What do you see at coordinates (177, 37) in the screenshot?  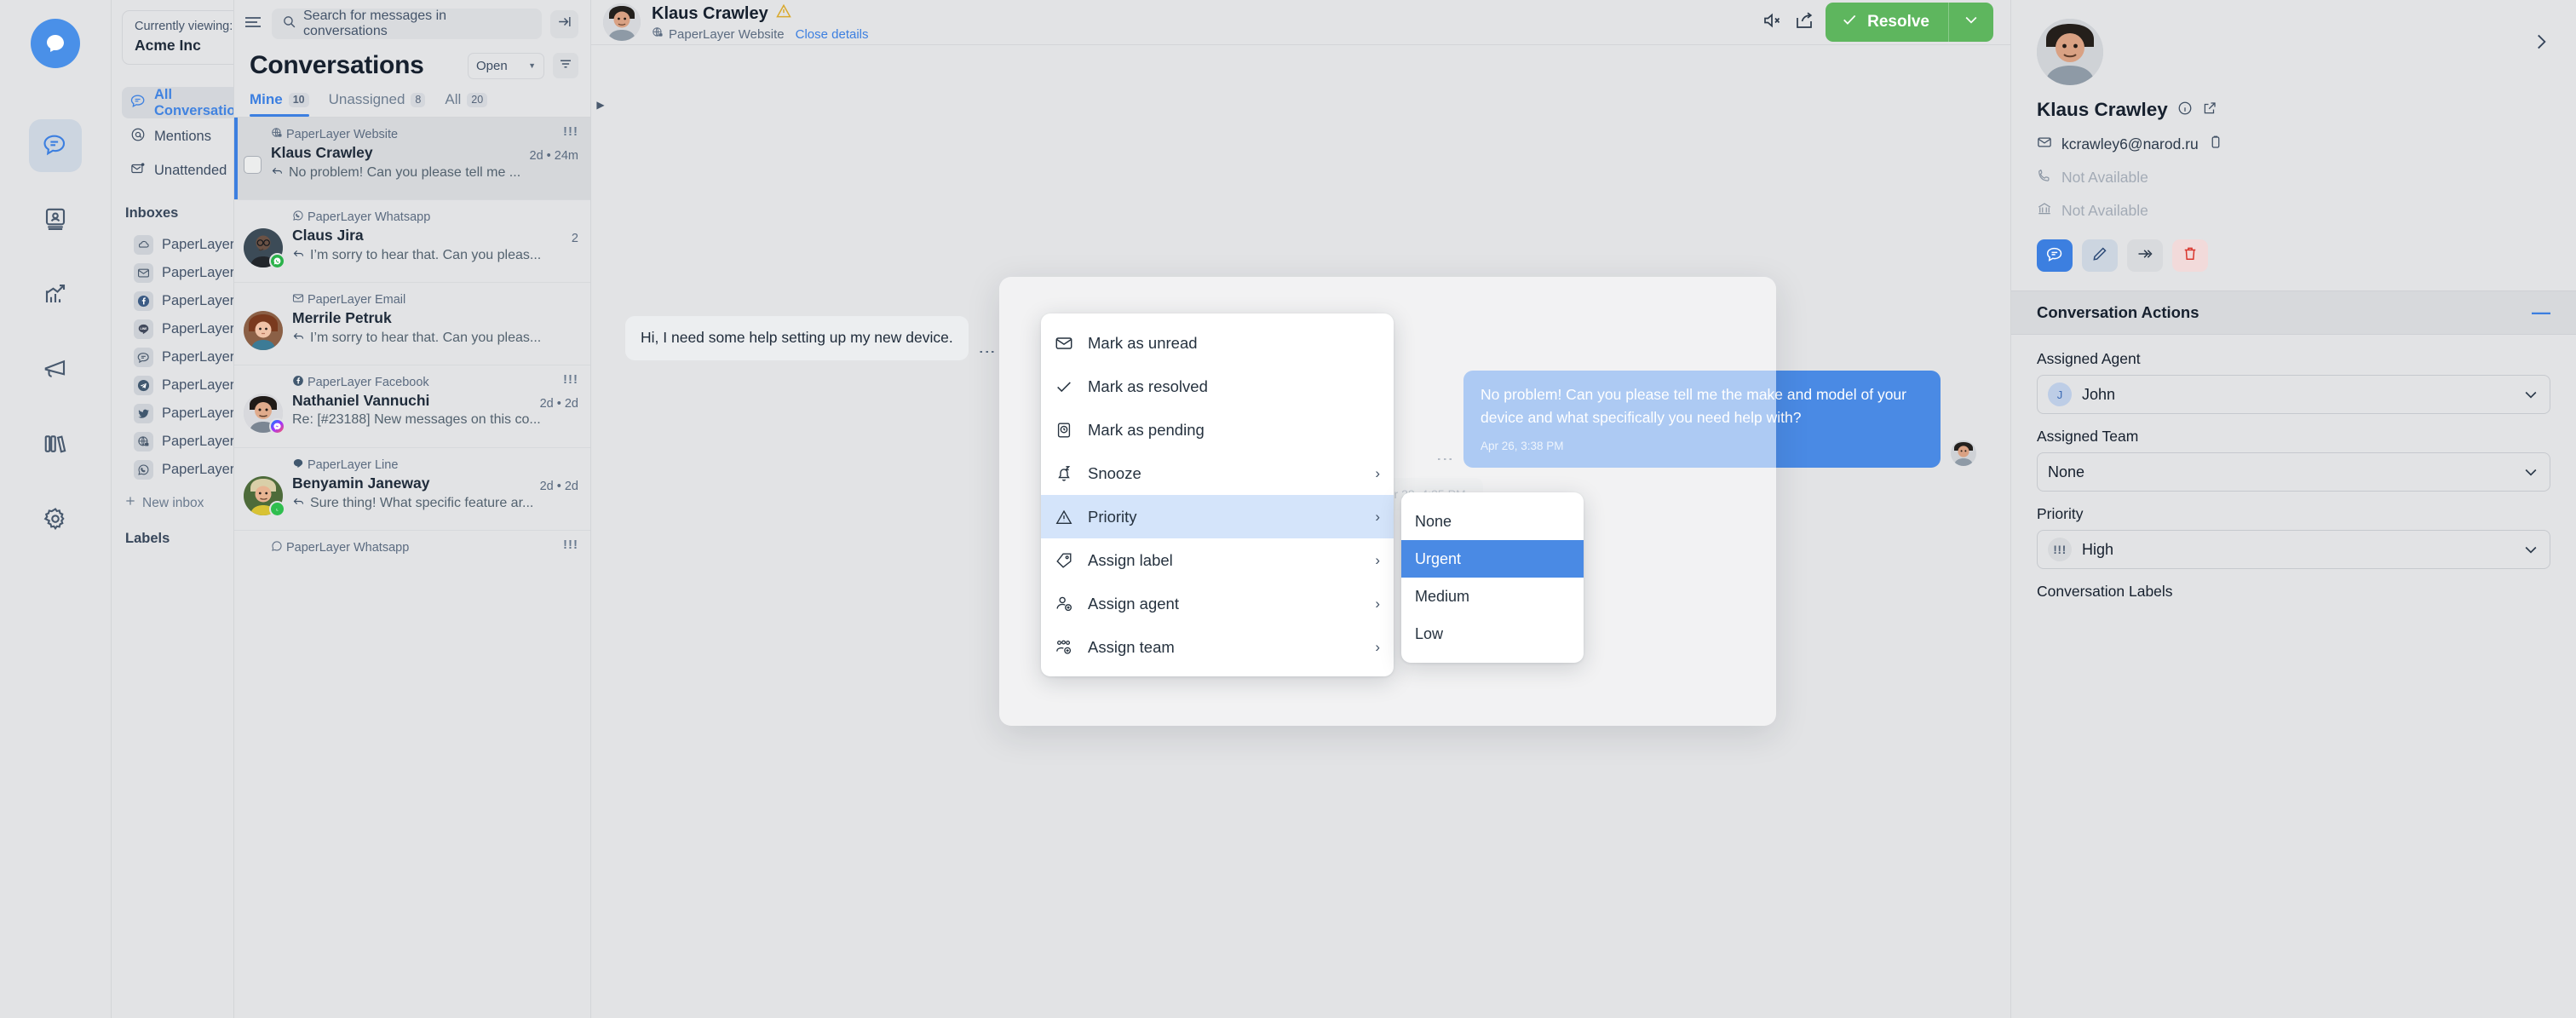 I see `current-account-box: Currently viewing: Acme Inc` at bounding box center [177, 37].